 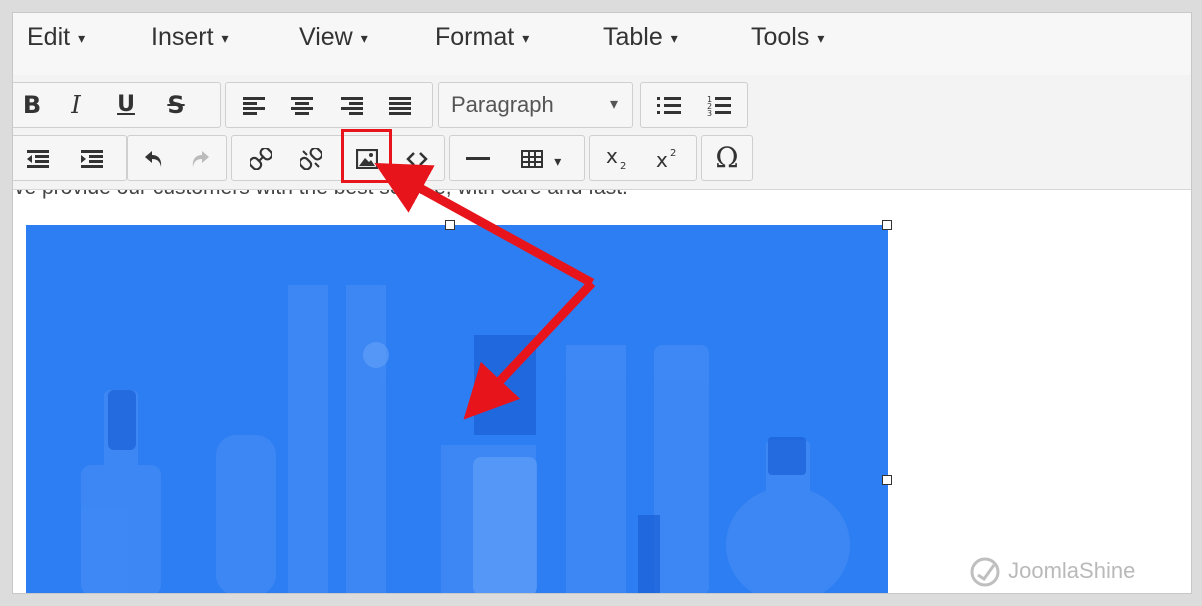 I want to click on arrow-to-image, so click(x=529, y=349).